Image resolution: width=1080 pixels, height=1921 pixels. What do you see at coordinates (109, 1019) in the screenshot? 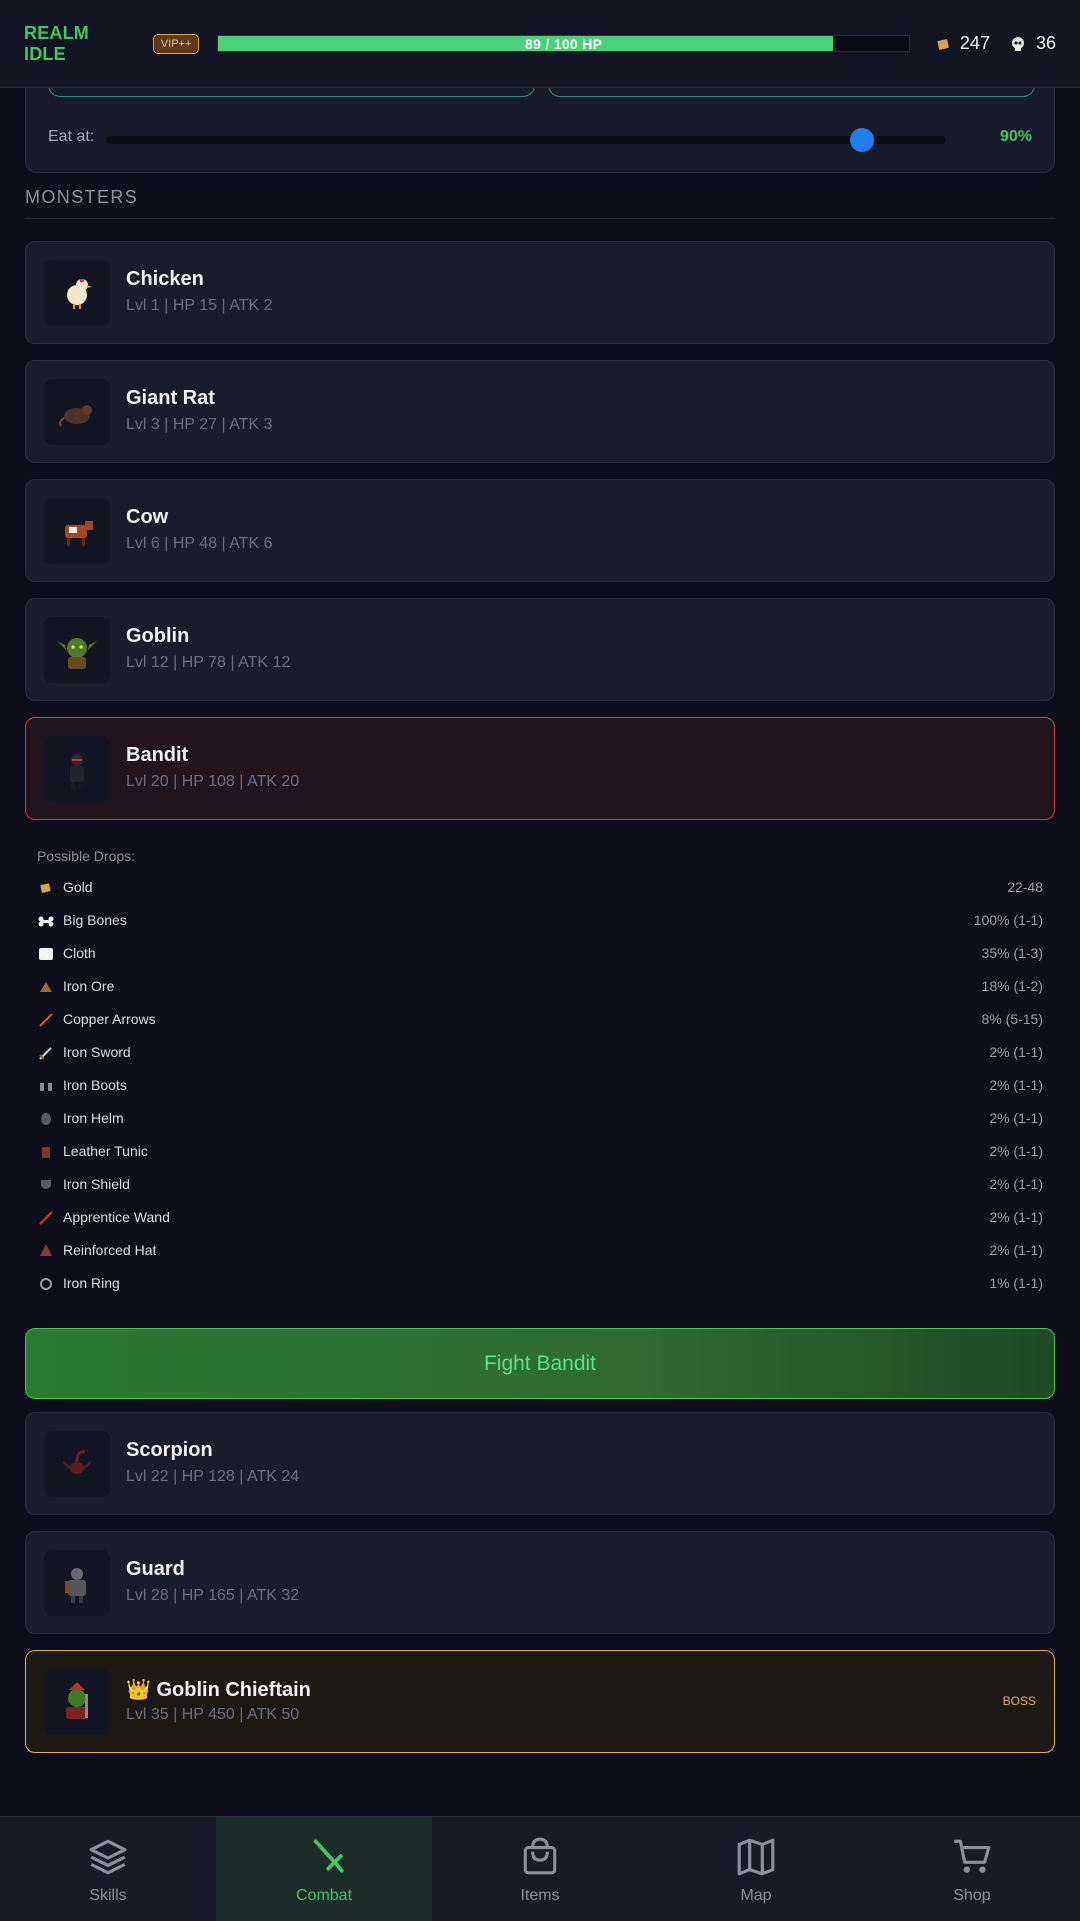
I see `drop-name: Copper Arrows` at bounding box center [109, 1019].